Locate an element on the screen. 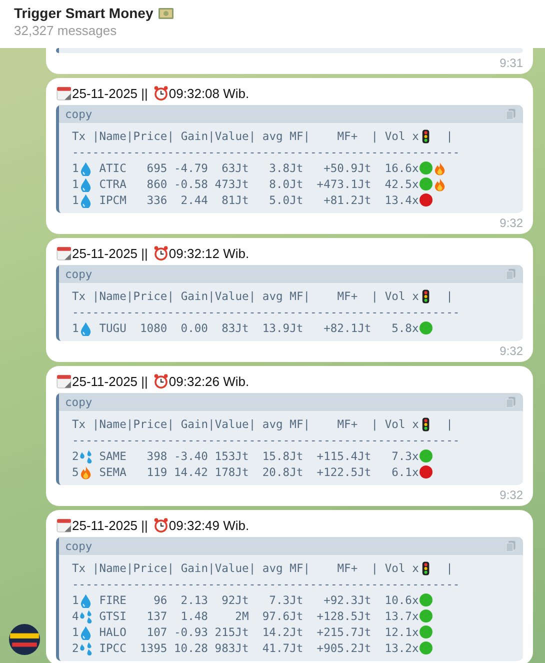 The height and width of the screenshot is (663, 545). table-cell-text: 13.2x is located at coordinates (401, 648).